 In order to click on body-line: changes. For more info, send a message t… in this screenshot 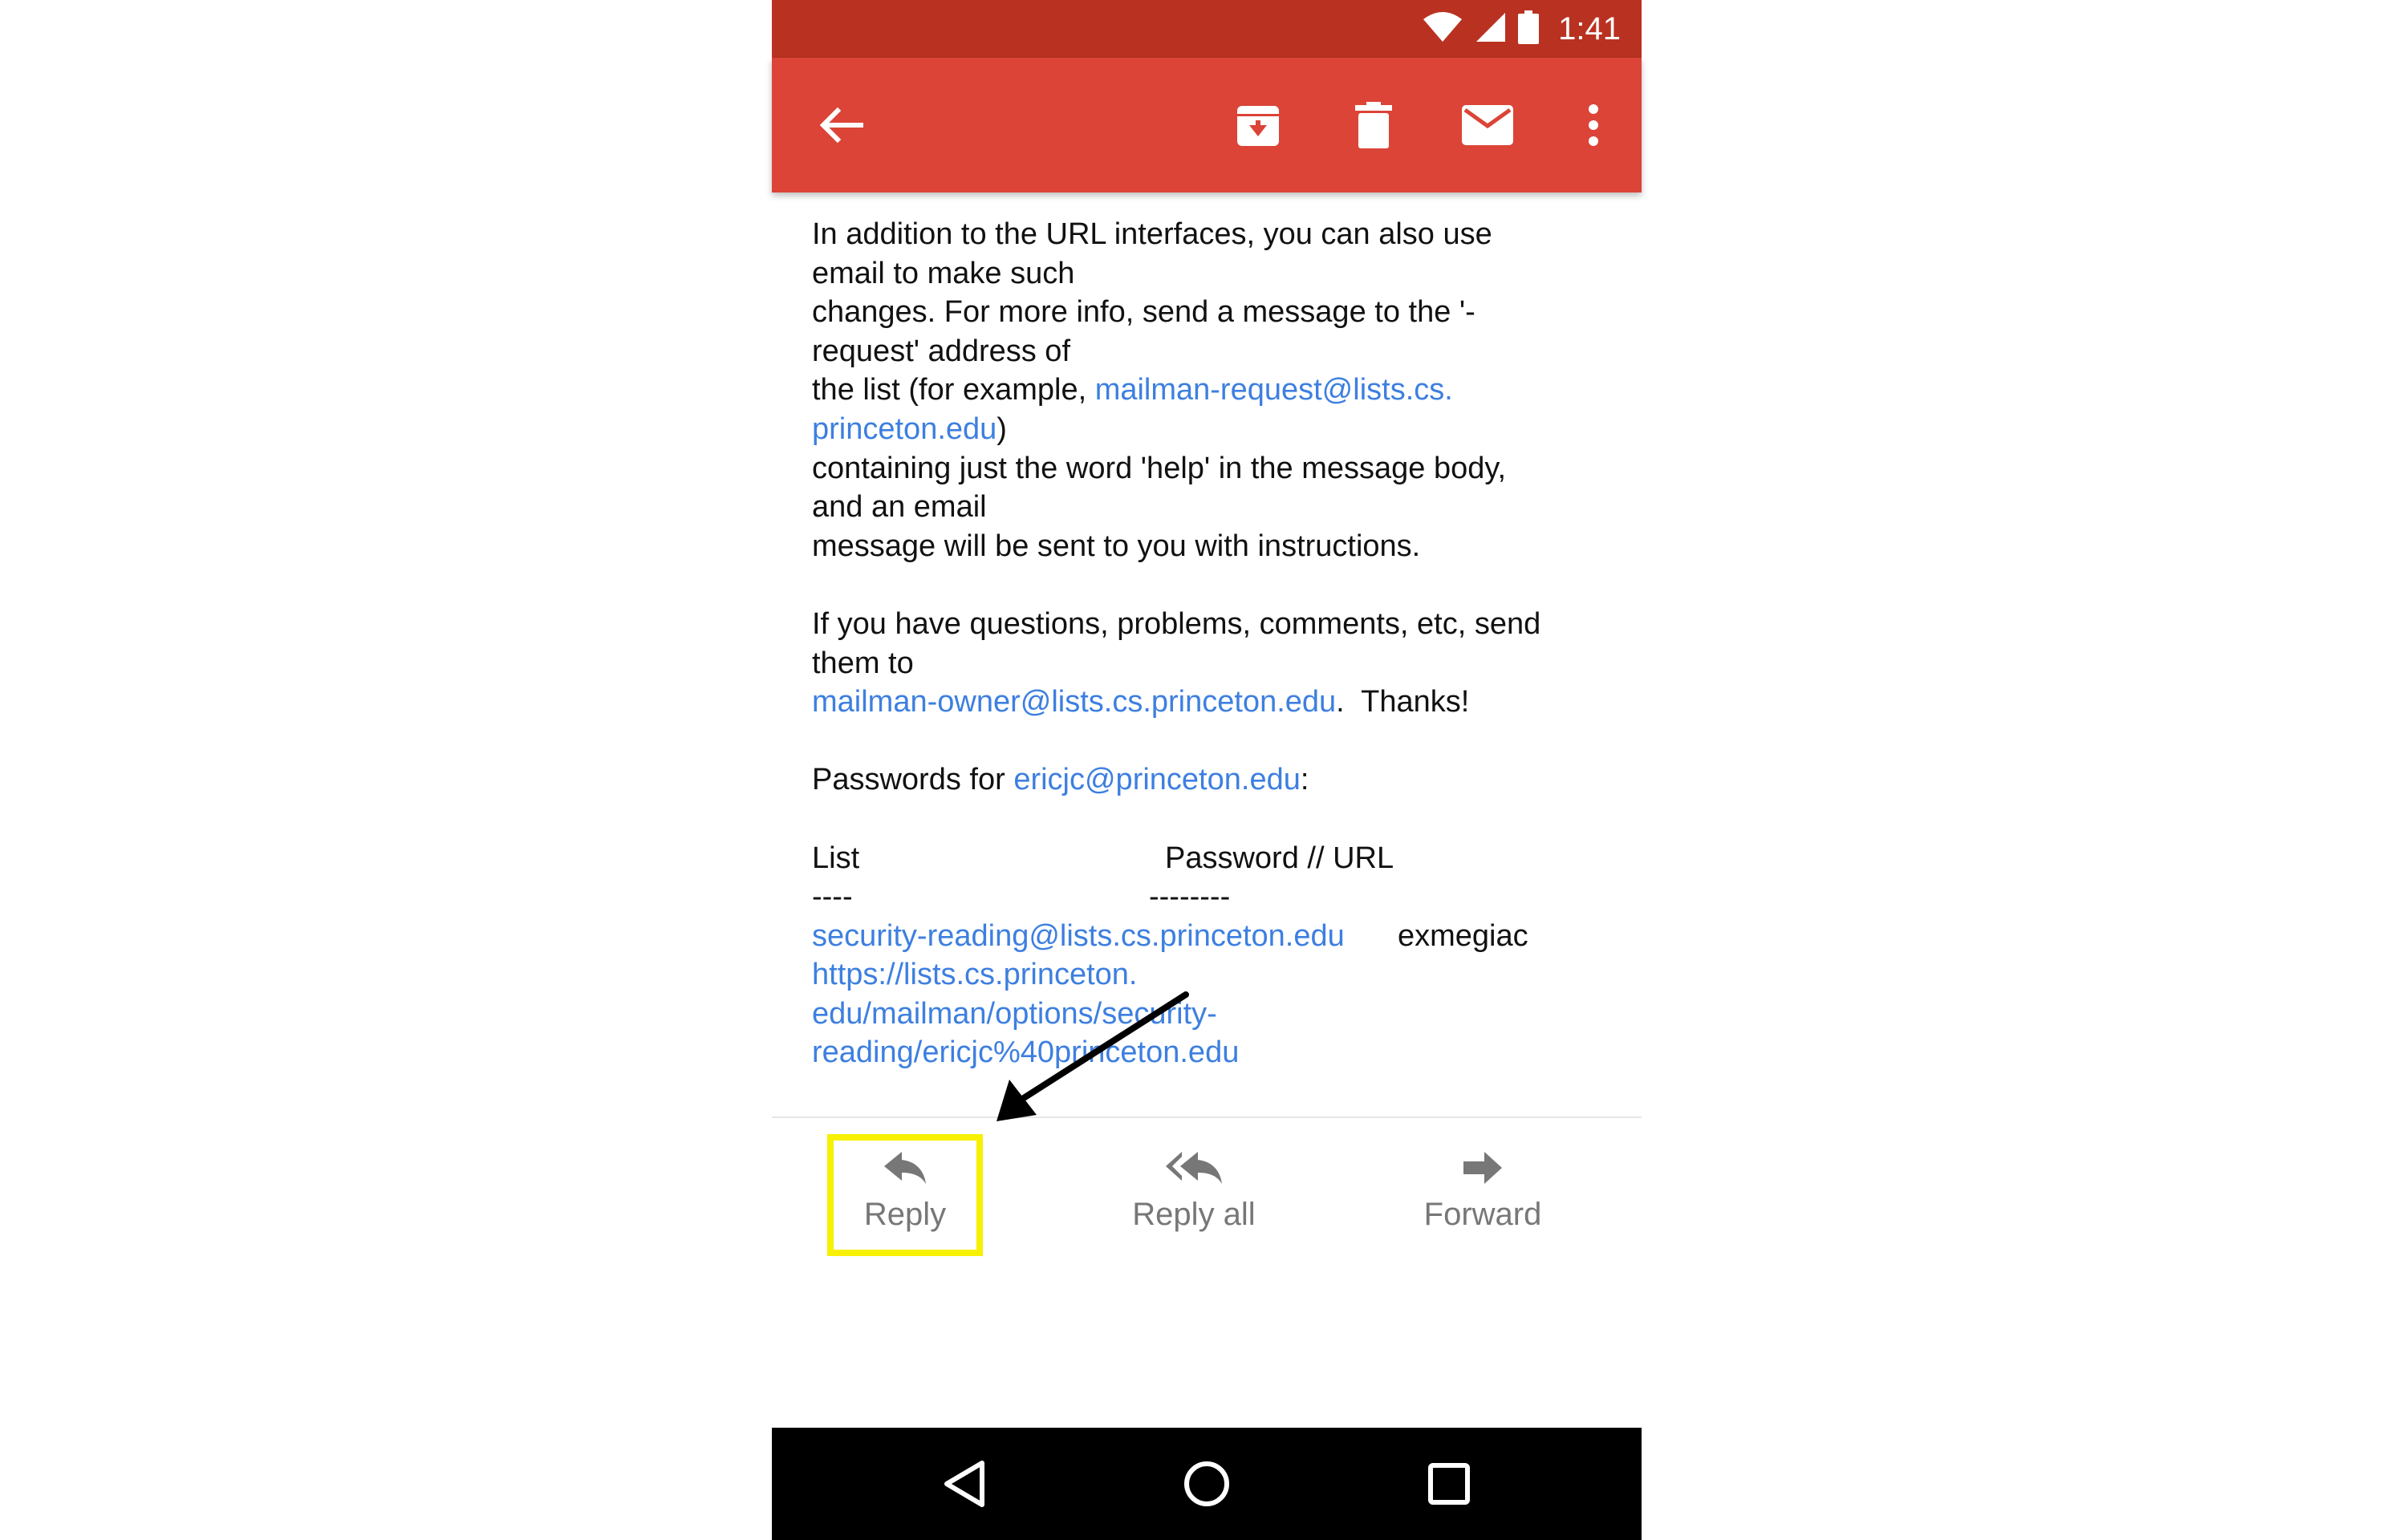, I will do `click(1144, 312)`.